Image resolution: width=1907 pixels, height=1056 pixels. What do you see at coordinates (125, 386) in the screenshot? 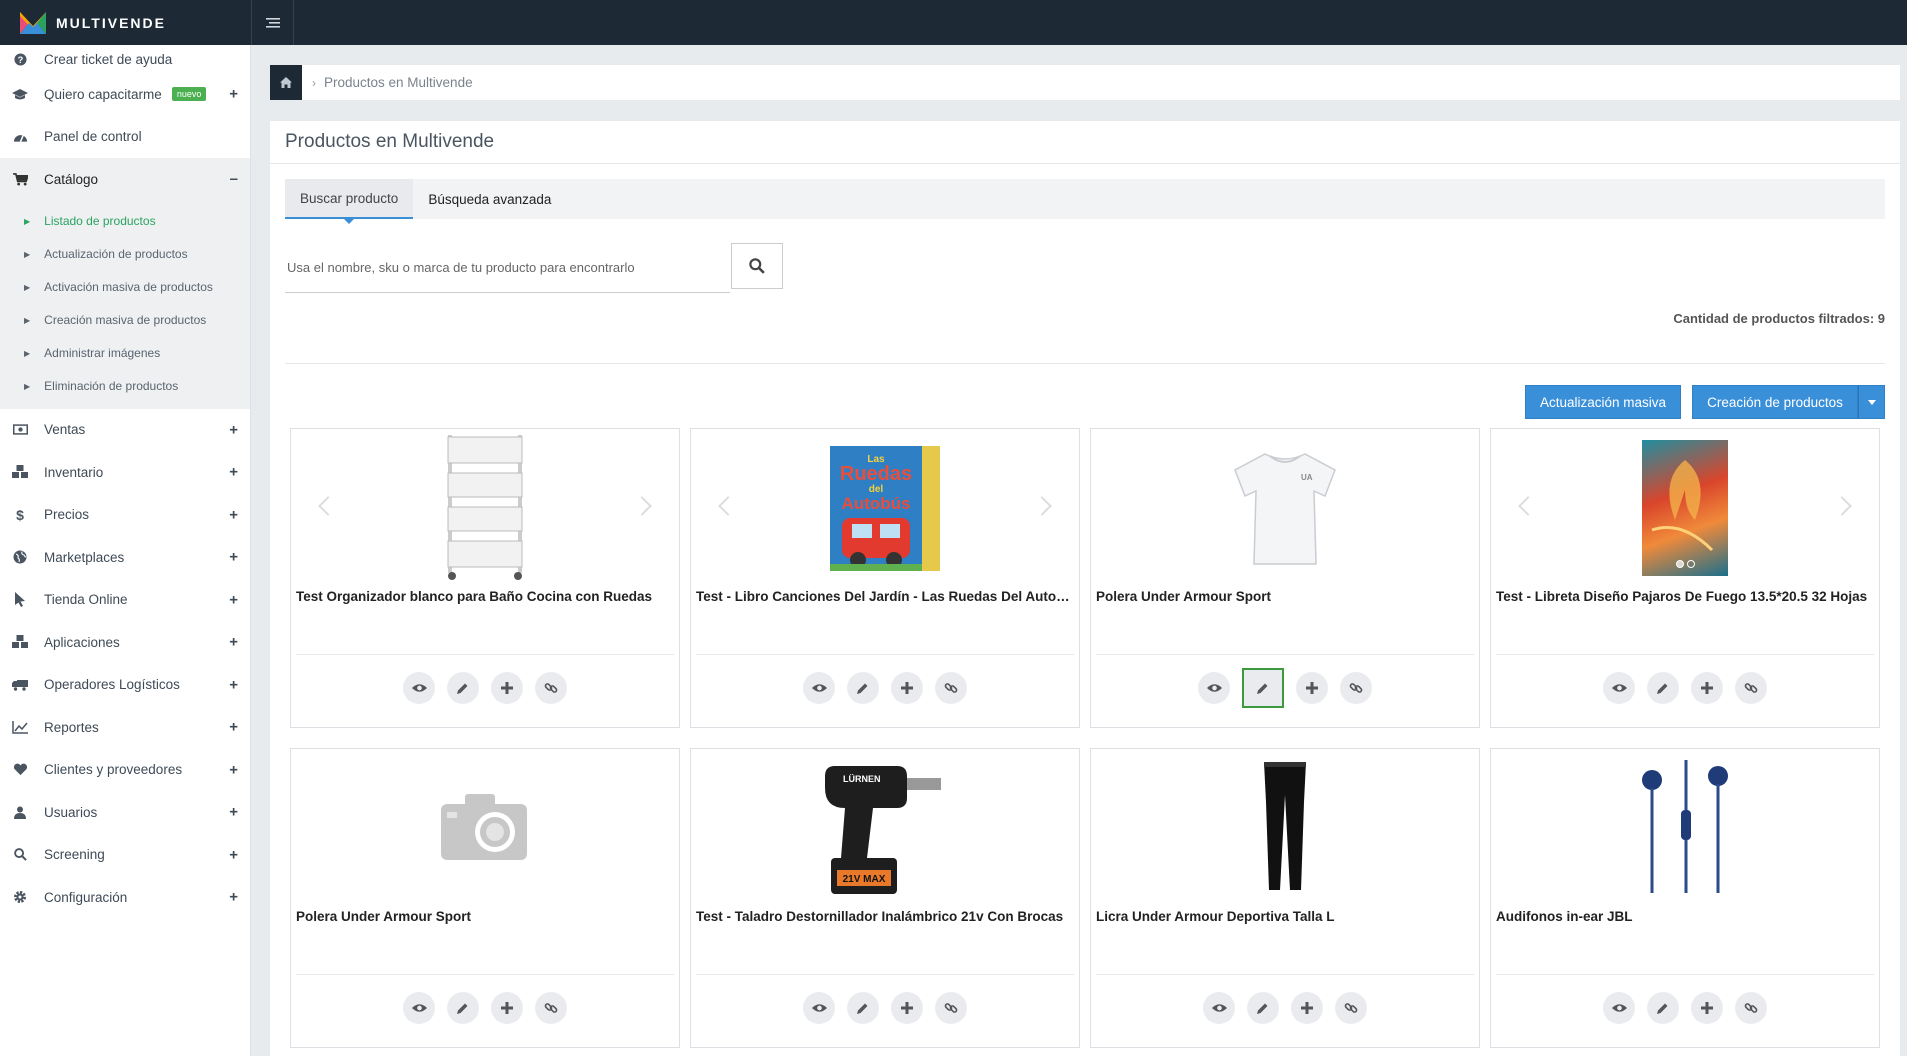
I see `sidebar-sub-product-deletion: ▶ Eliminación de productos` at bounding box center [125, 386].